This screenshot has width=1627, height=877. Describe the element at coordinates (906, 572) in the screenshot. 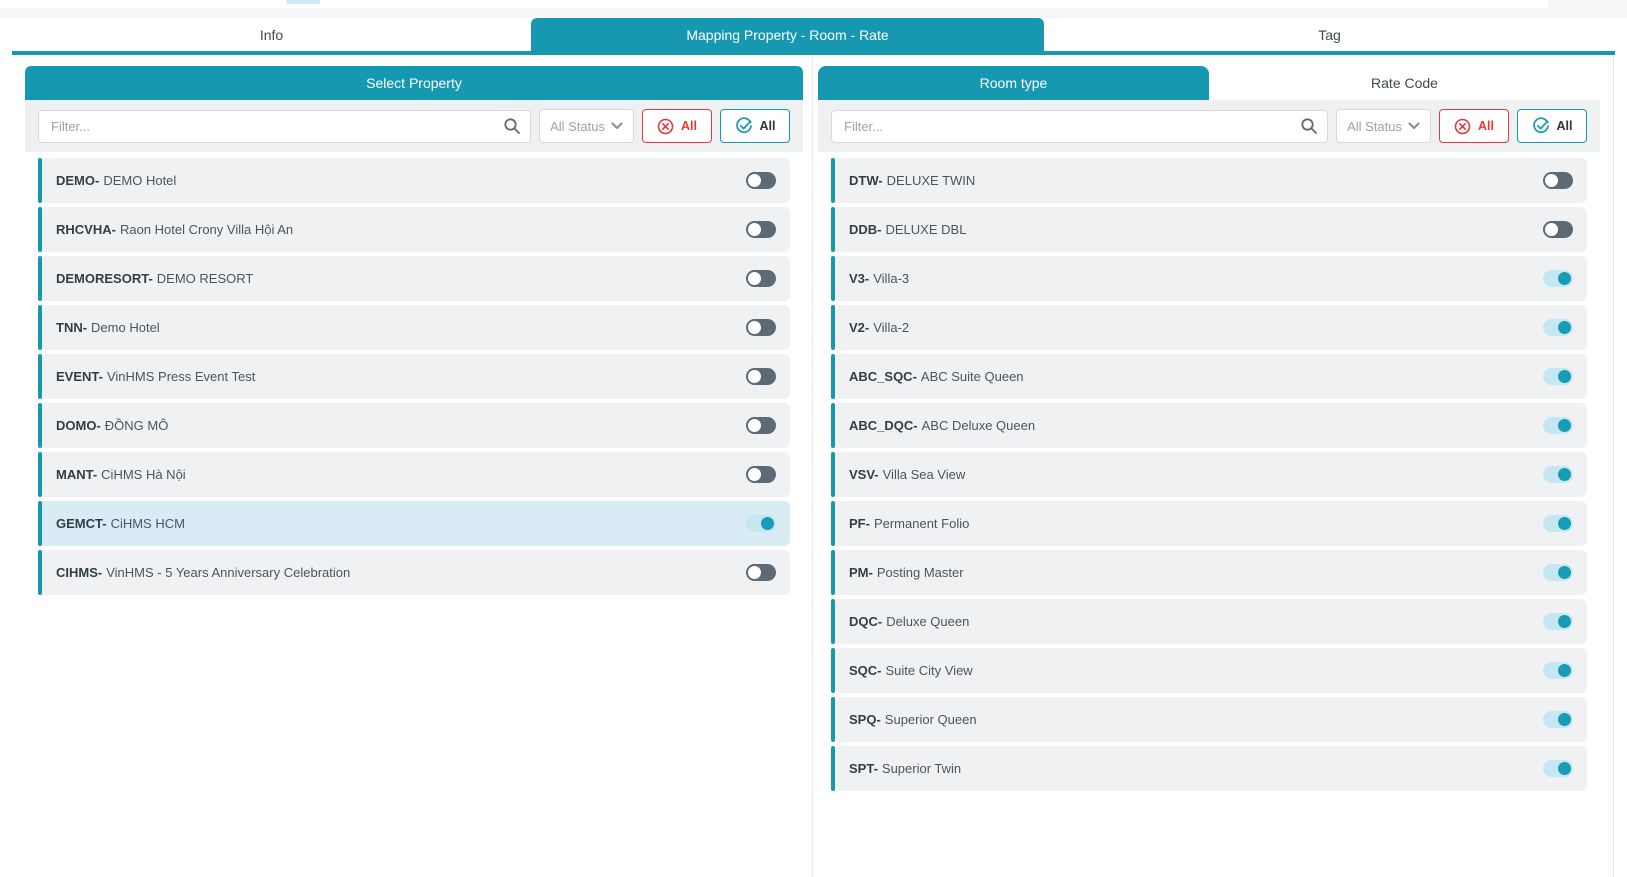

I see `row-label: PM- Posting Master` at that location.